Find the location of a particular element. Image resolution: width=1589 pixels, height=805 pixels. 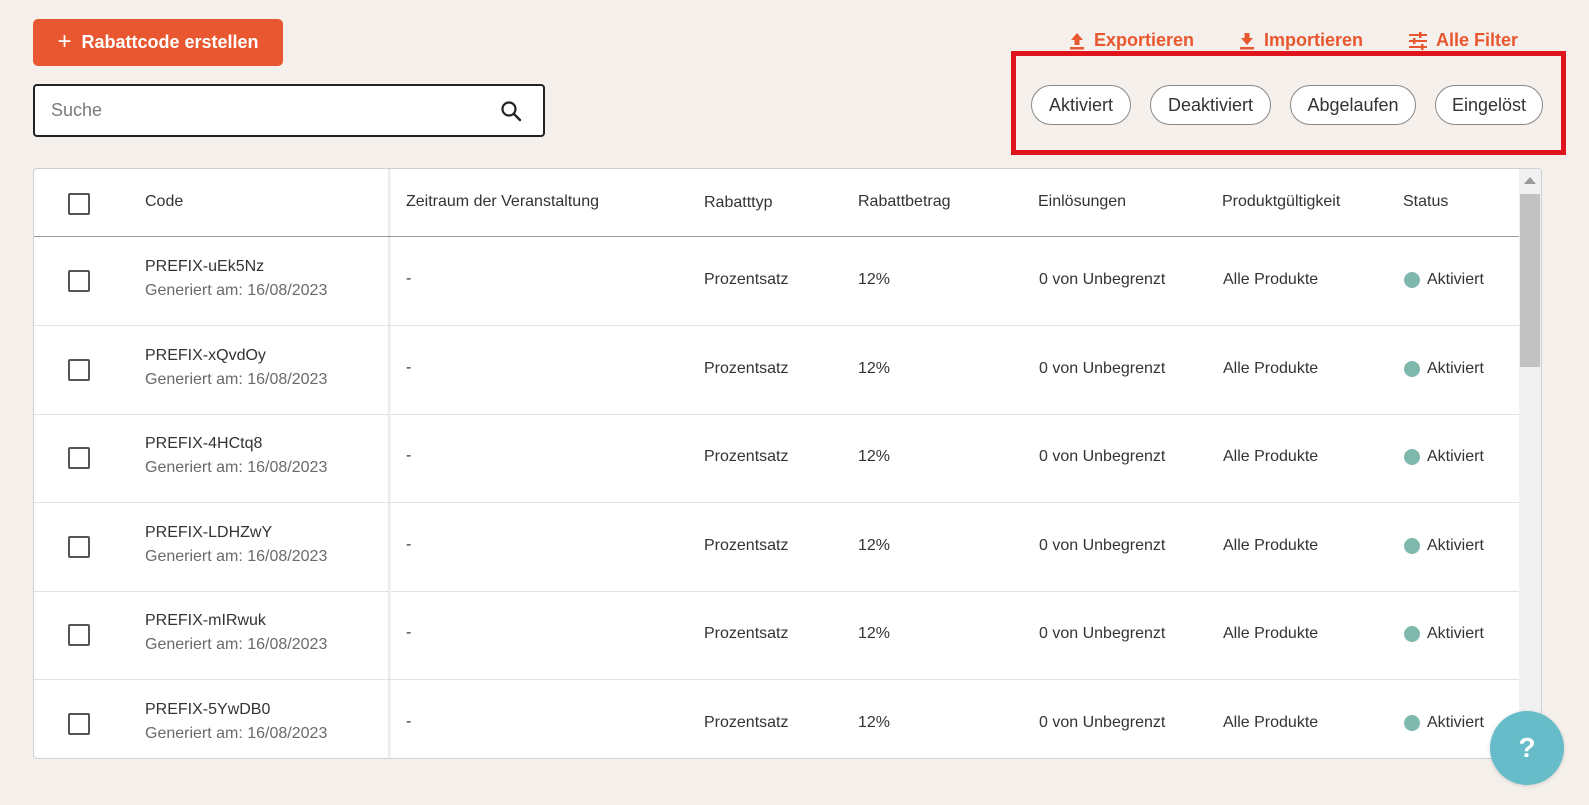

filter-chip-deactivated: Deaktiviert is located at coordinates (1210, 105).